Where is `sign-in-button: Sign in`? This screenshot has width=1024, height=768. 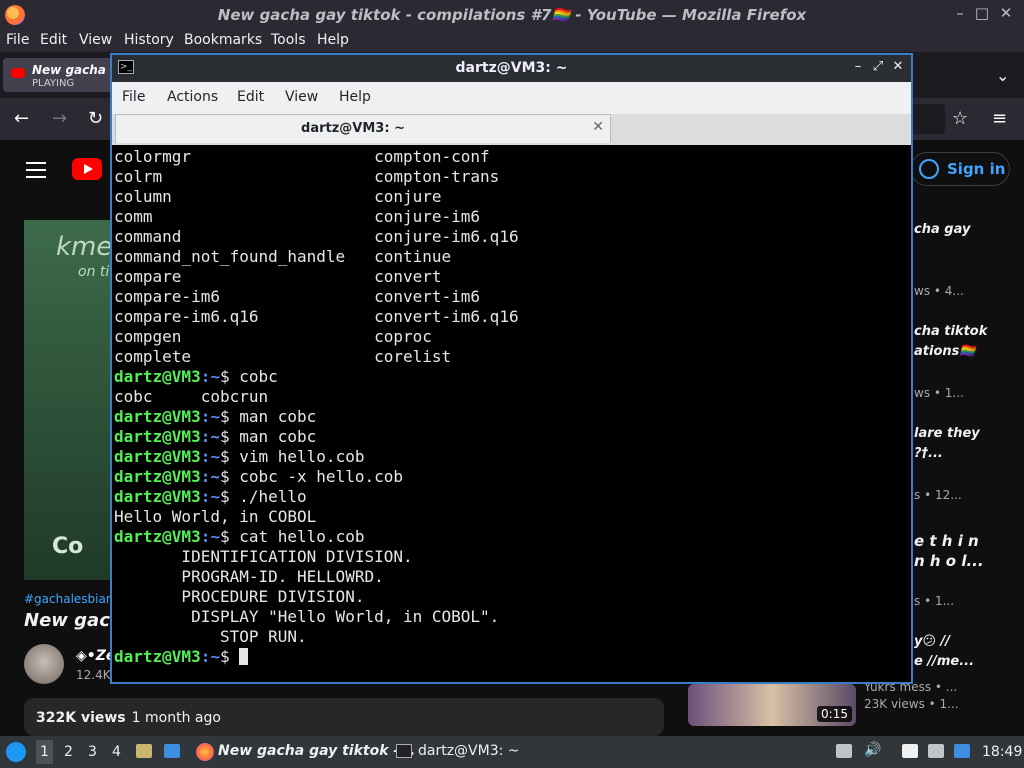 sign-in-button: Sign in is located at coordinates (960, 169).